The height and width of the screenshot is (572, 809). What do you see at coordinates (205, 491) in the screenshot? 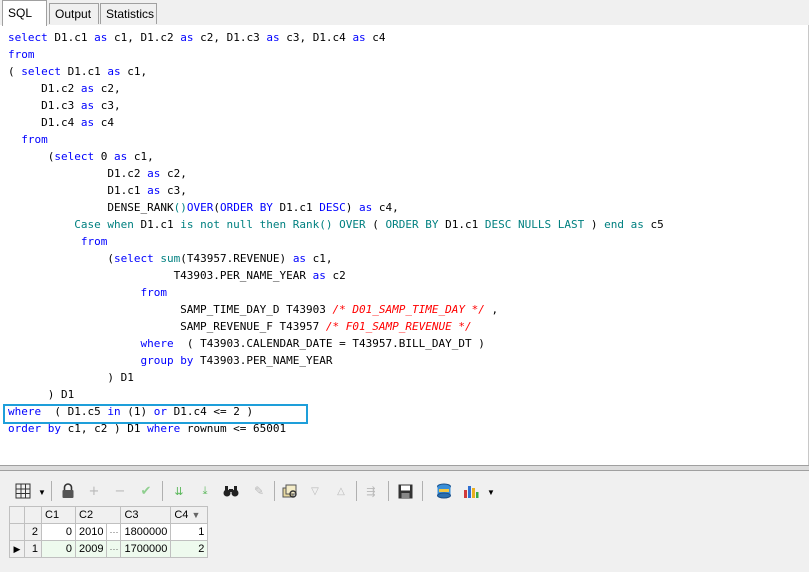
I see `fetch-last-icon: ⤓` at bounding box center [205, 491].